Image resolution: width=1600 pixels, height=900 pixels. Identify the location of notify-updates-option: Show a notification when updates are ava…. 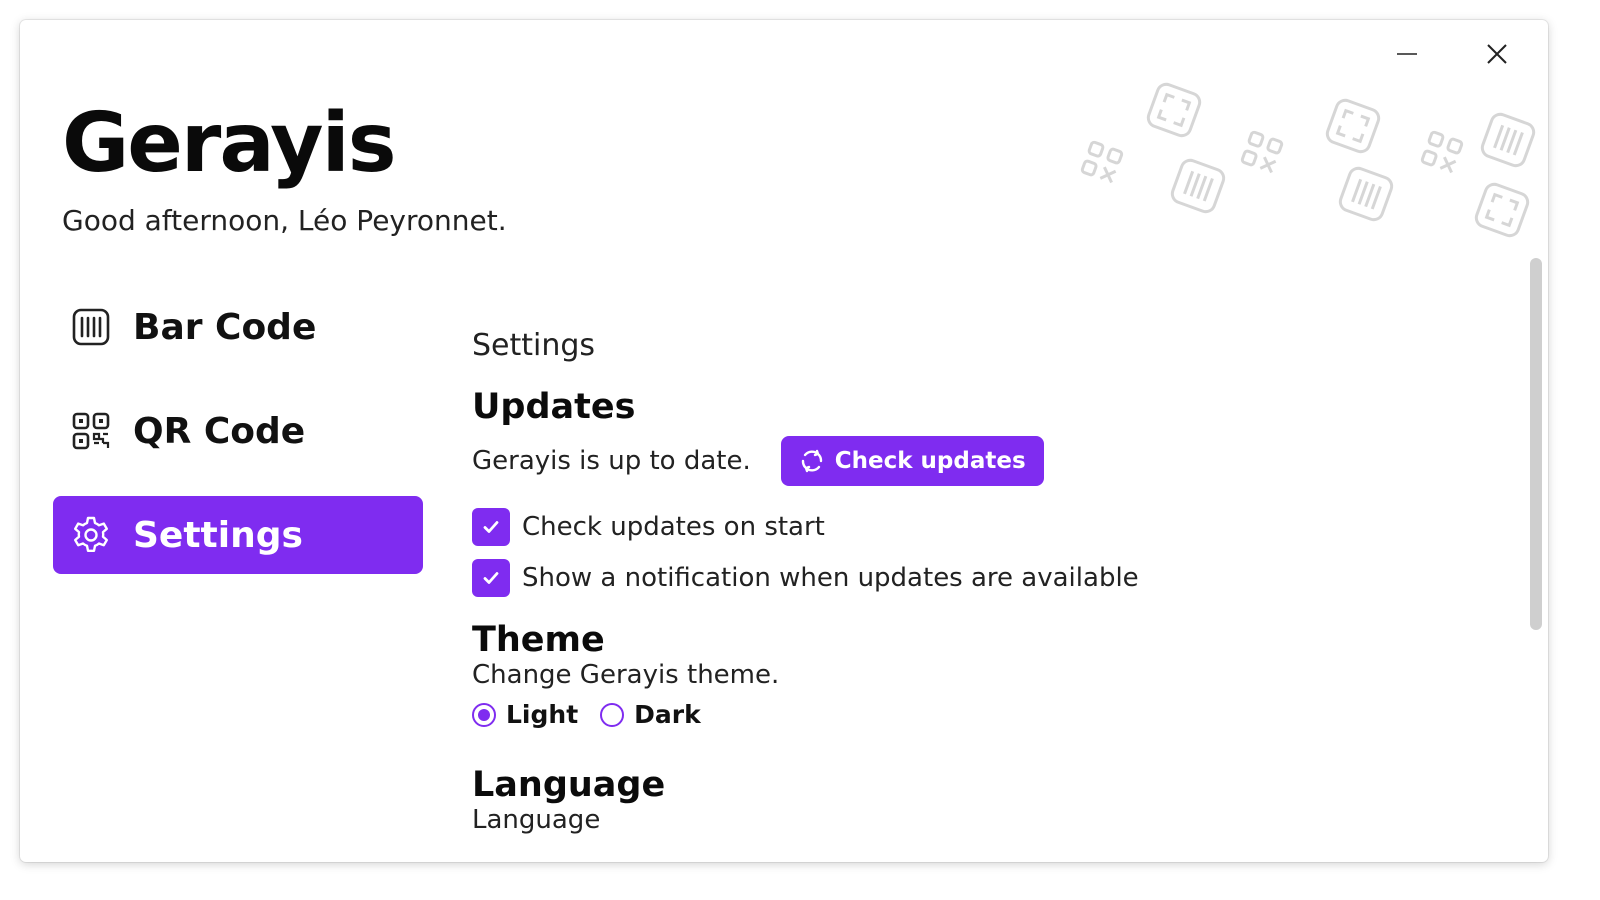
(992, 578).